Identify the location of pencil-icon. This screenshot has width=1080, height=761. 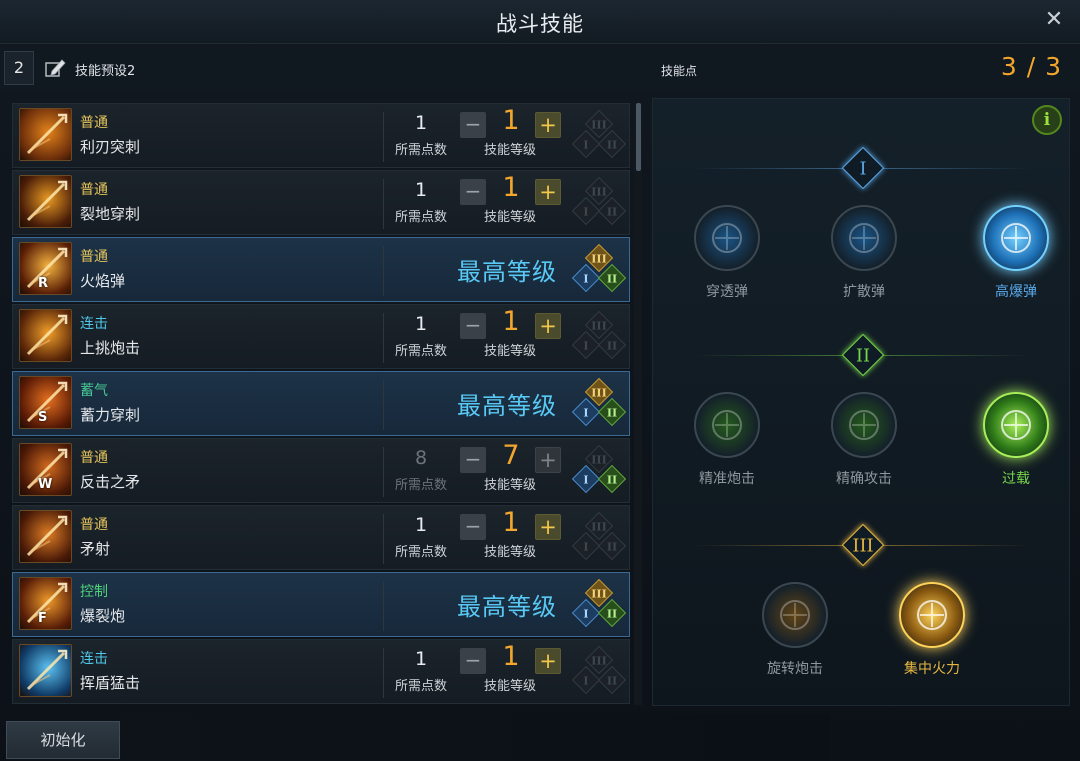
(55, 68).